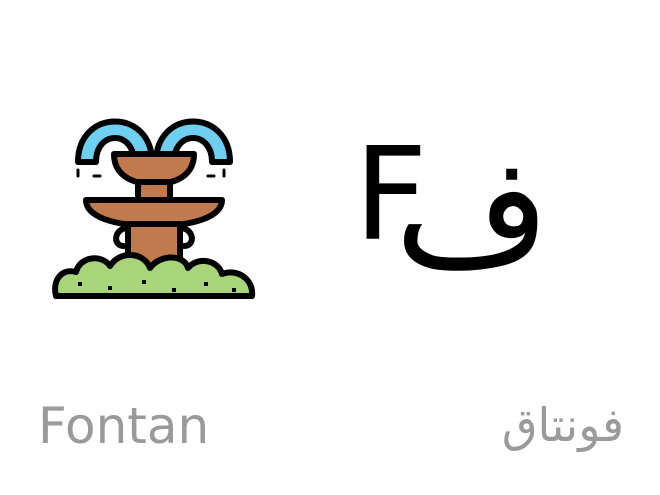  Describe the element at coordinates (562, 425) in the screenshot. I see `arabic-word: فونتاق` at that location.